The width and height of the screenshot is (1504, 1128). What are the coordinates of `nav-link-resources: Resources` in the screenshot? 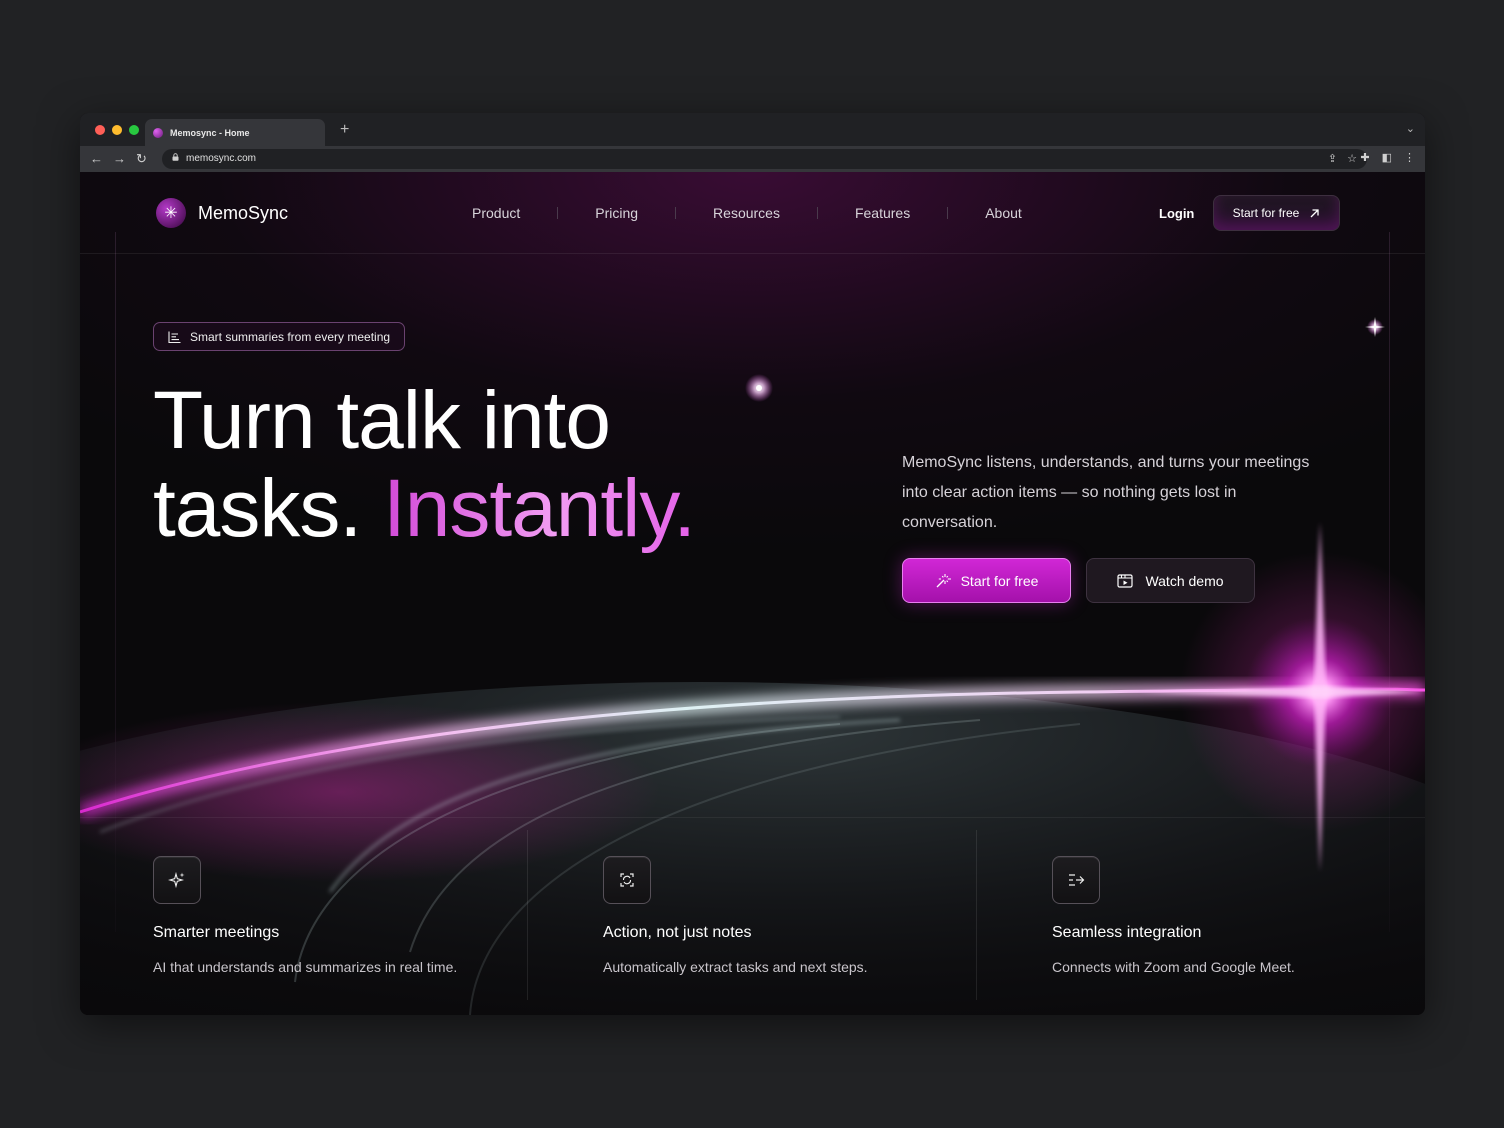 It's located at (746, 213).